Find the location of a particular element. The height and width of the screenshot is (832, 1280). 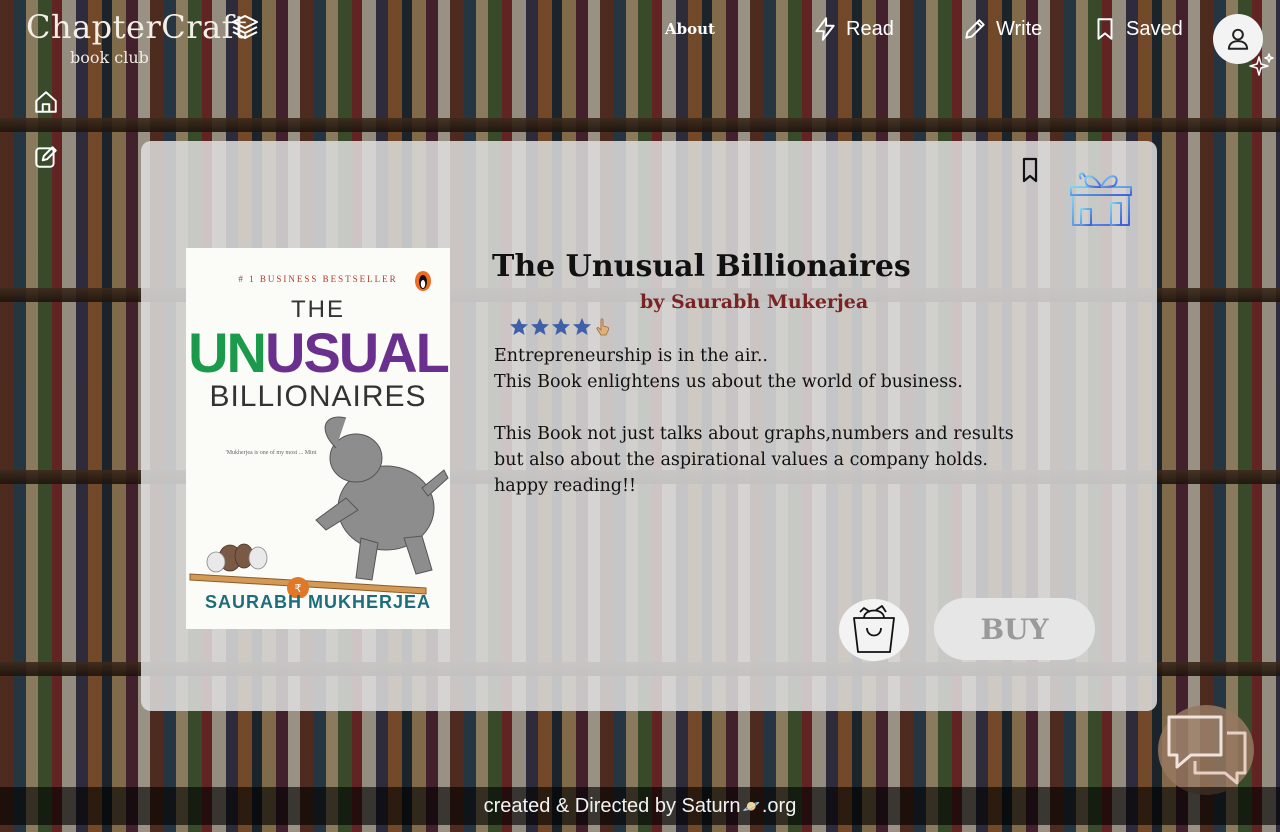

shopping-bag-icon is located at coordinates (874, 629).